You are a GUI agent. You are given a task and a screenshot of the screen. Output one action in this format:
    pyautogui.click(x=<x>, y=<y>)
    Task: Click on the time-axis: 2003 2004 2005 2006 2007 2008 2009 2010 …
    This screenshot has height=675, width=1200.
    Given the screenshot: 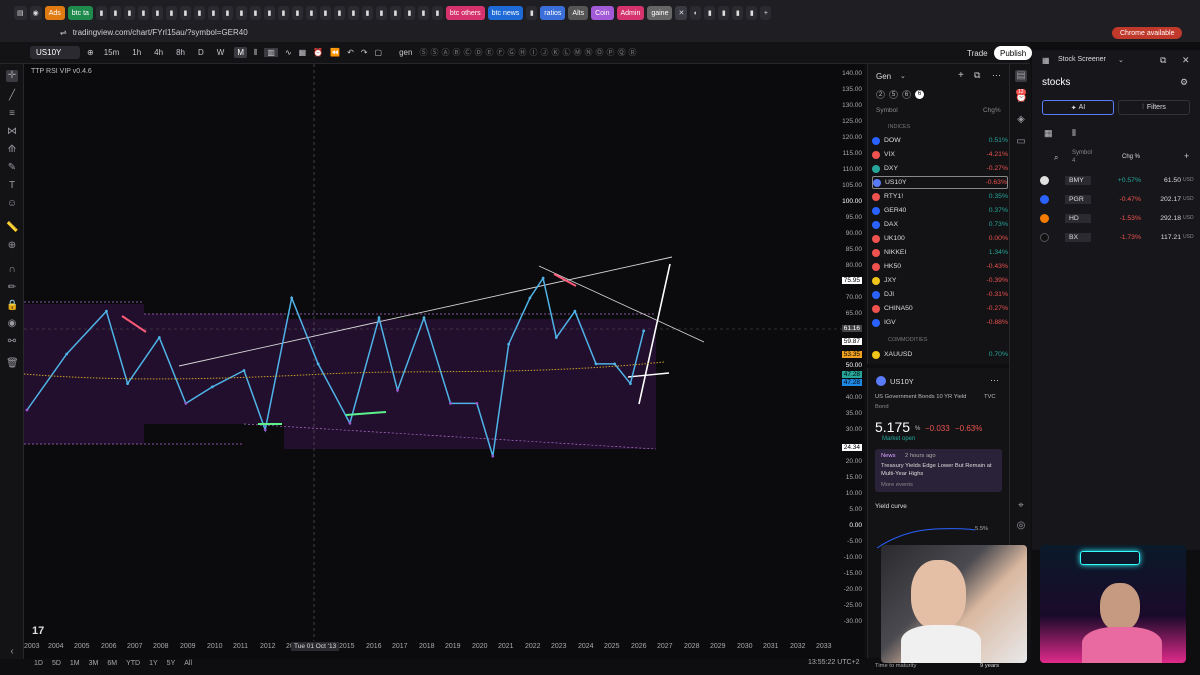 What is the action you would take?
    pyautogui.click(x=444, y=647)
    